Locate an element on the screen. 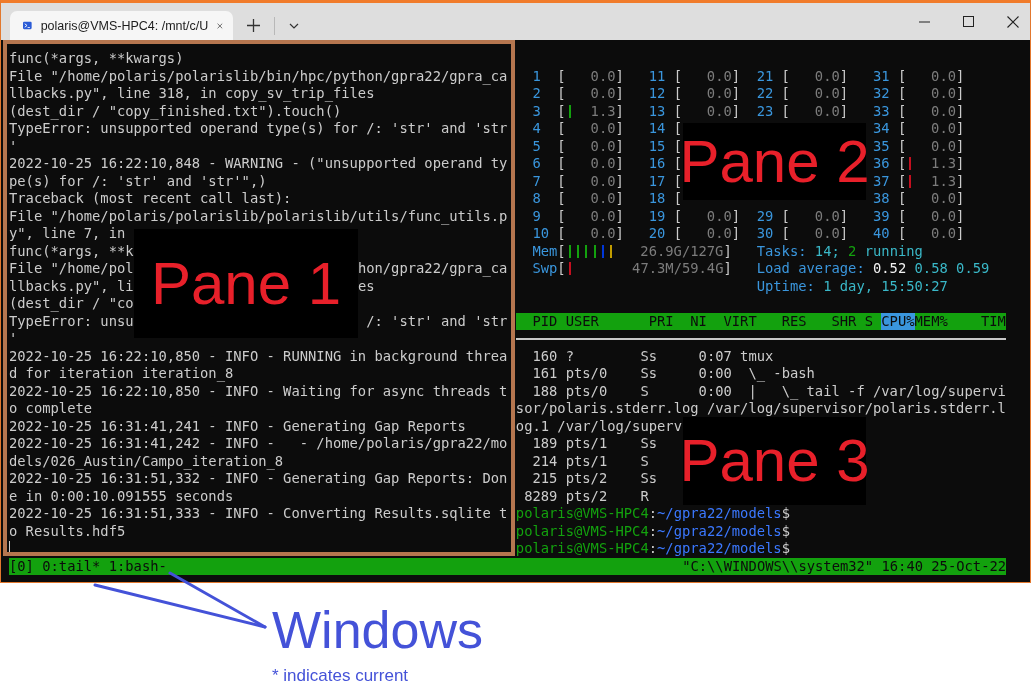  minimize-icon is located at coordinates (924, 21).